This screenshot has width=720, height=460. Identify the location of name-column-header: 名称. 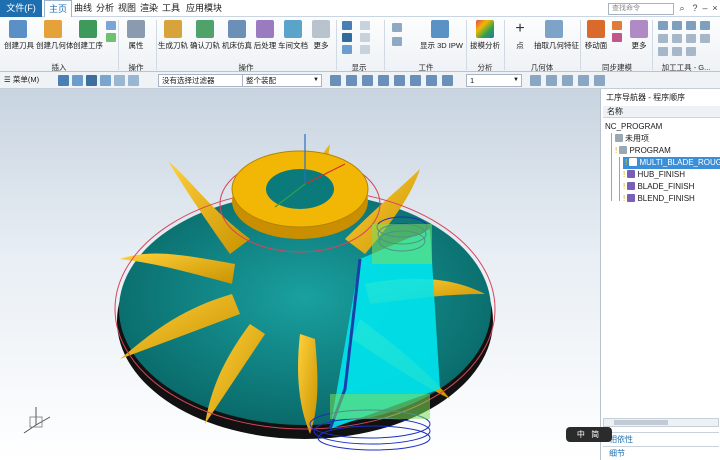
(661, 112).